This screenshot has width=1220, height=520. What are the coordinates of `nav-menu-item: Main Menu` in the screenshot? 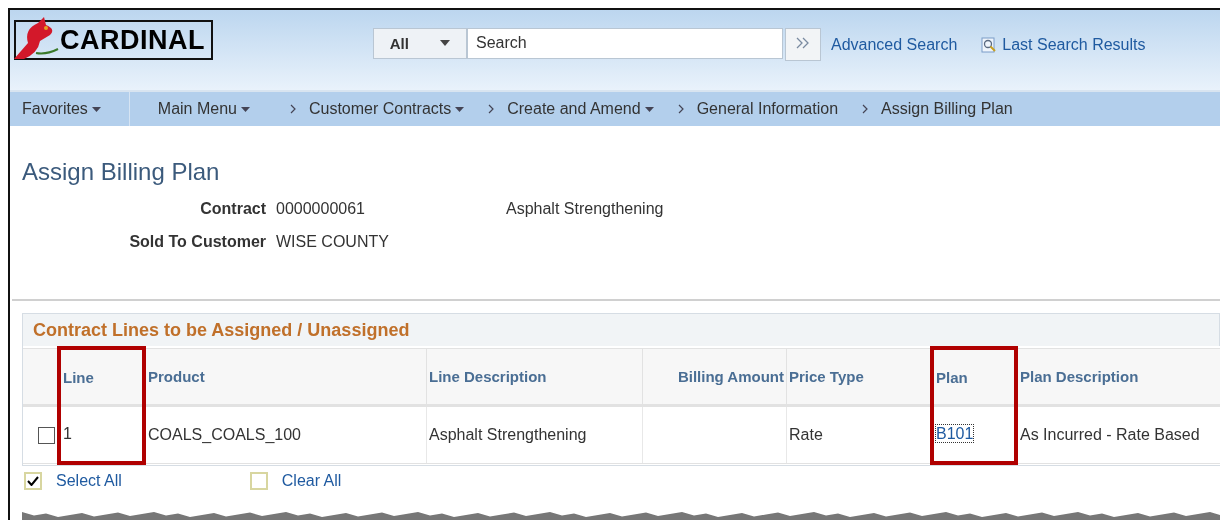 It's located at (207, 109).